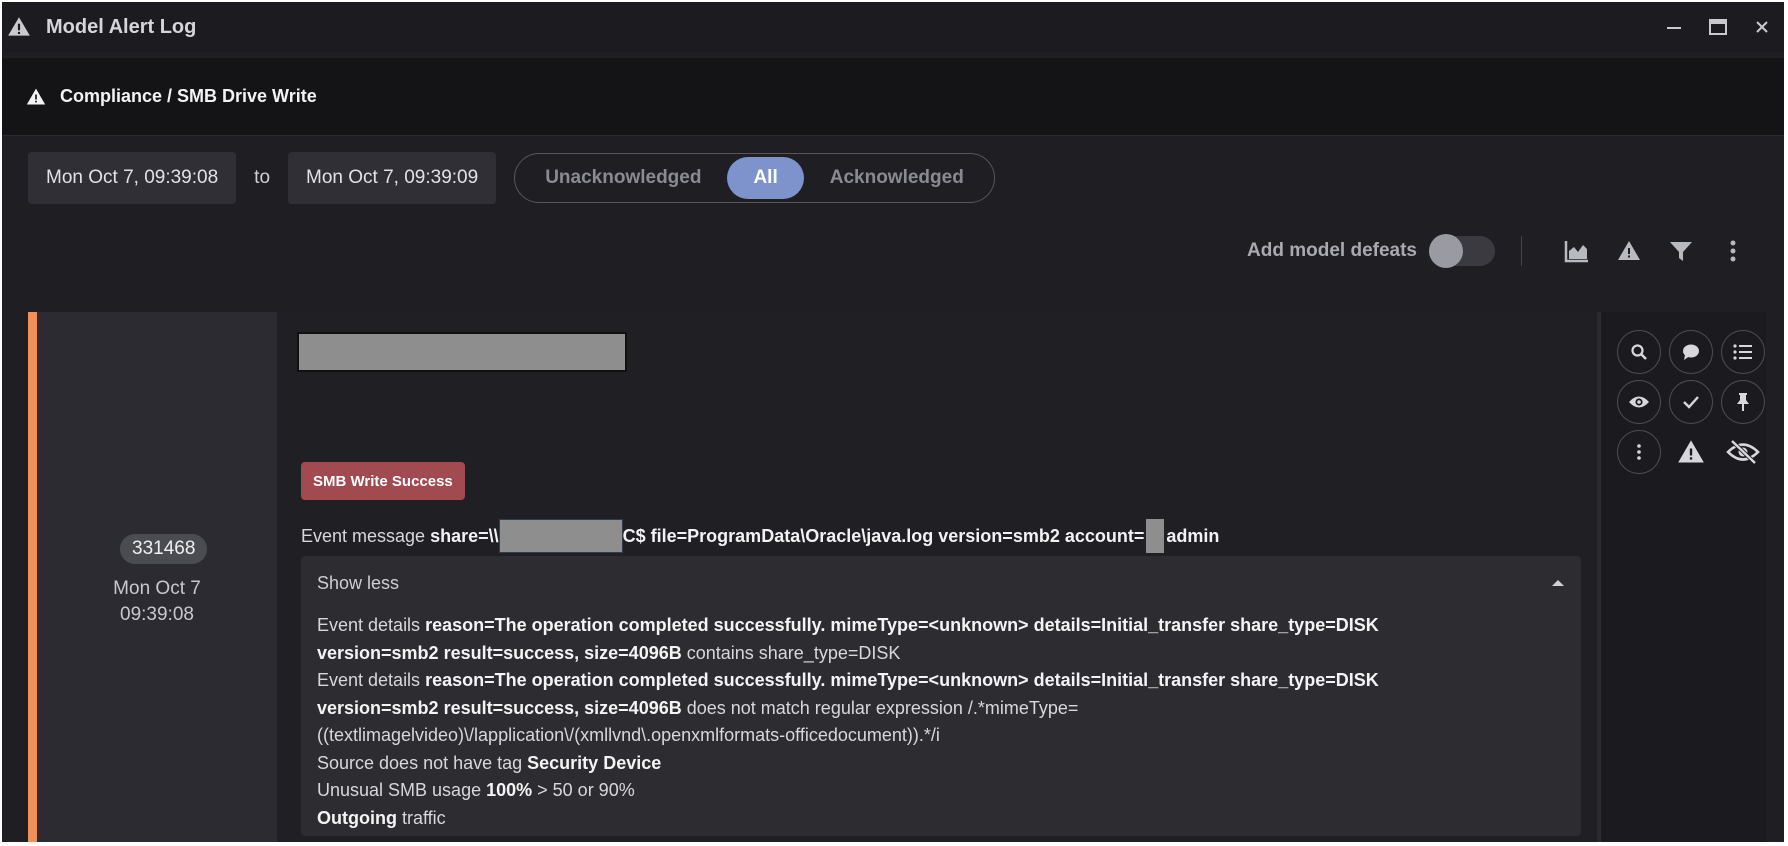 The width and height of the screenshot is (1788, 846). Describe the element at coordinates (1558, 583) in the screenshot. I see `chevron-up-icon` at that location.